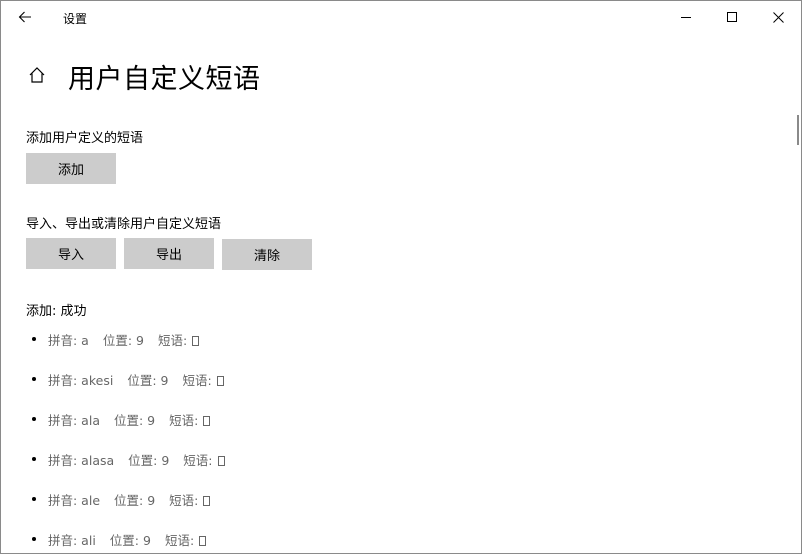 This screenshot has width=802, height=554. I want to click on arrow-left-icon, so click(24, 17).